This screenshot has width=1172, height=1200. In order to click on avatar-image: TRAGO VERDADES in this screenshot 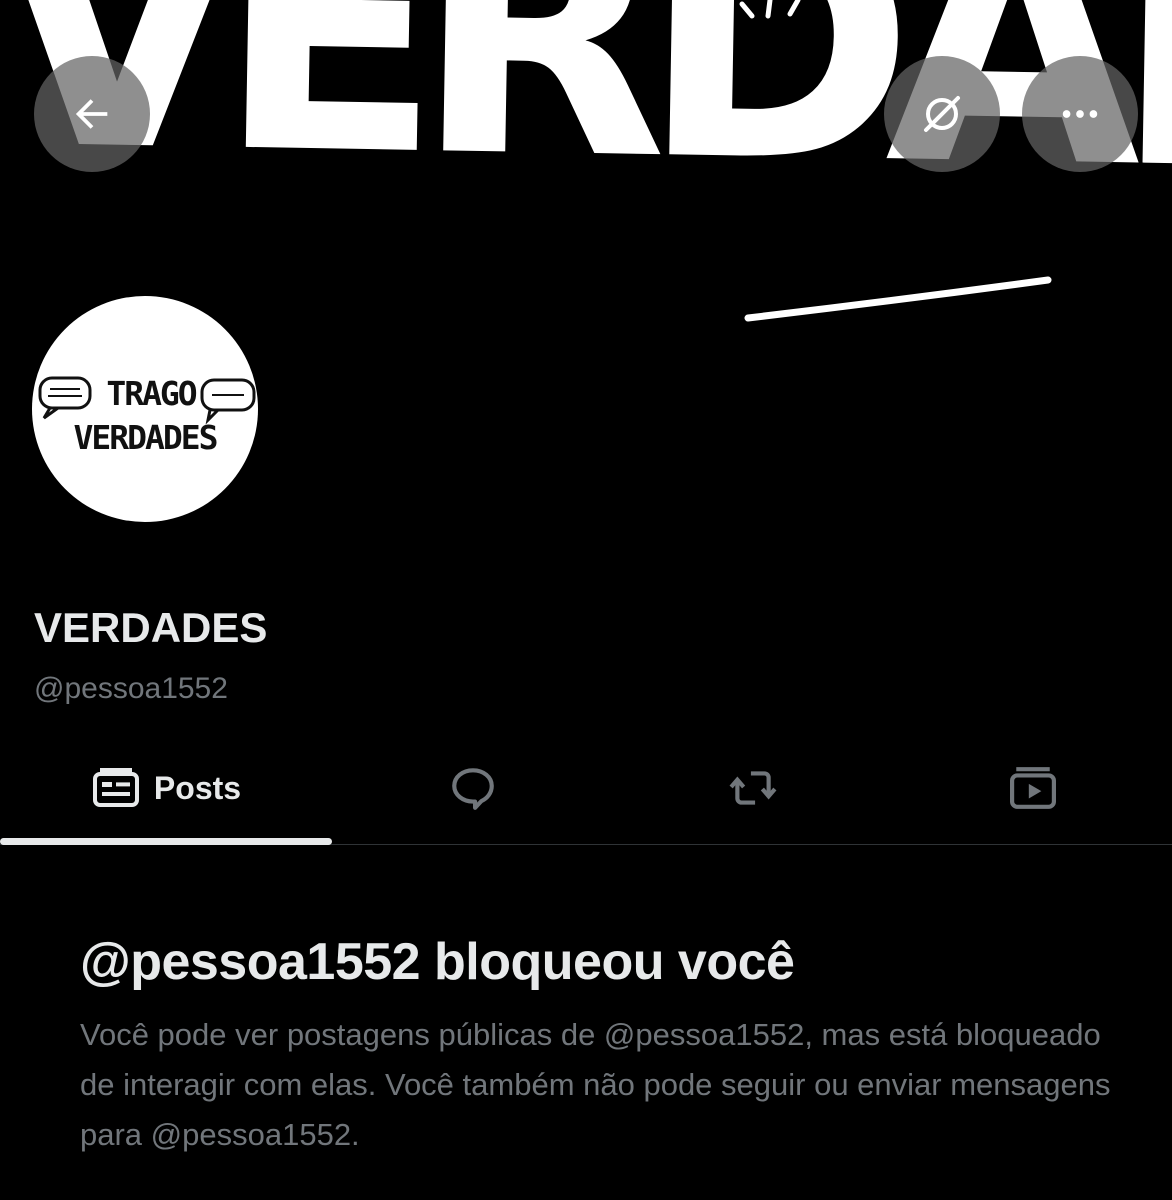, I will do `click(145, 409)`.